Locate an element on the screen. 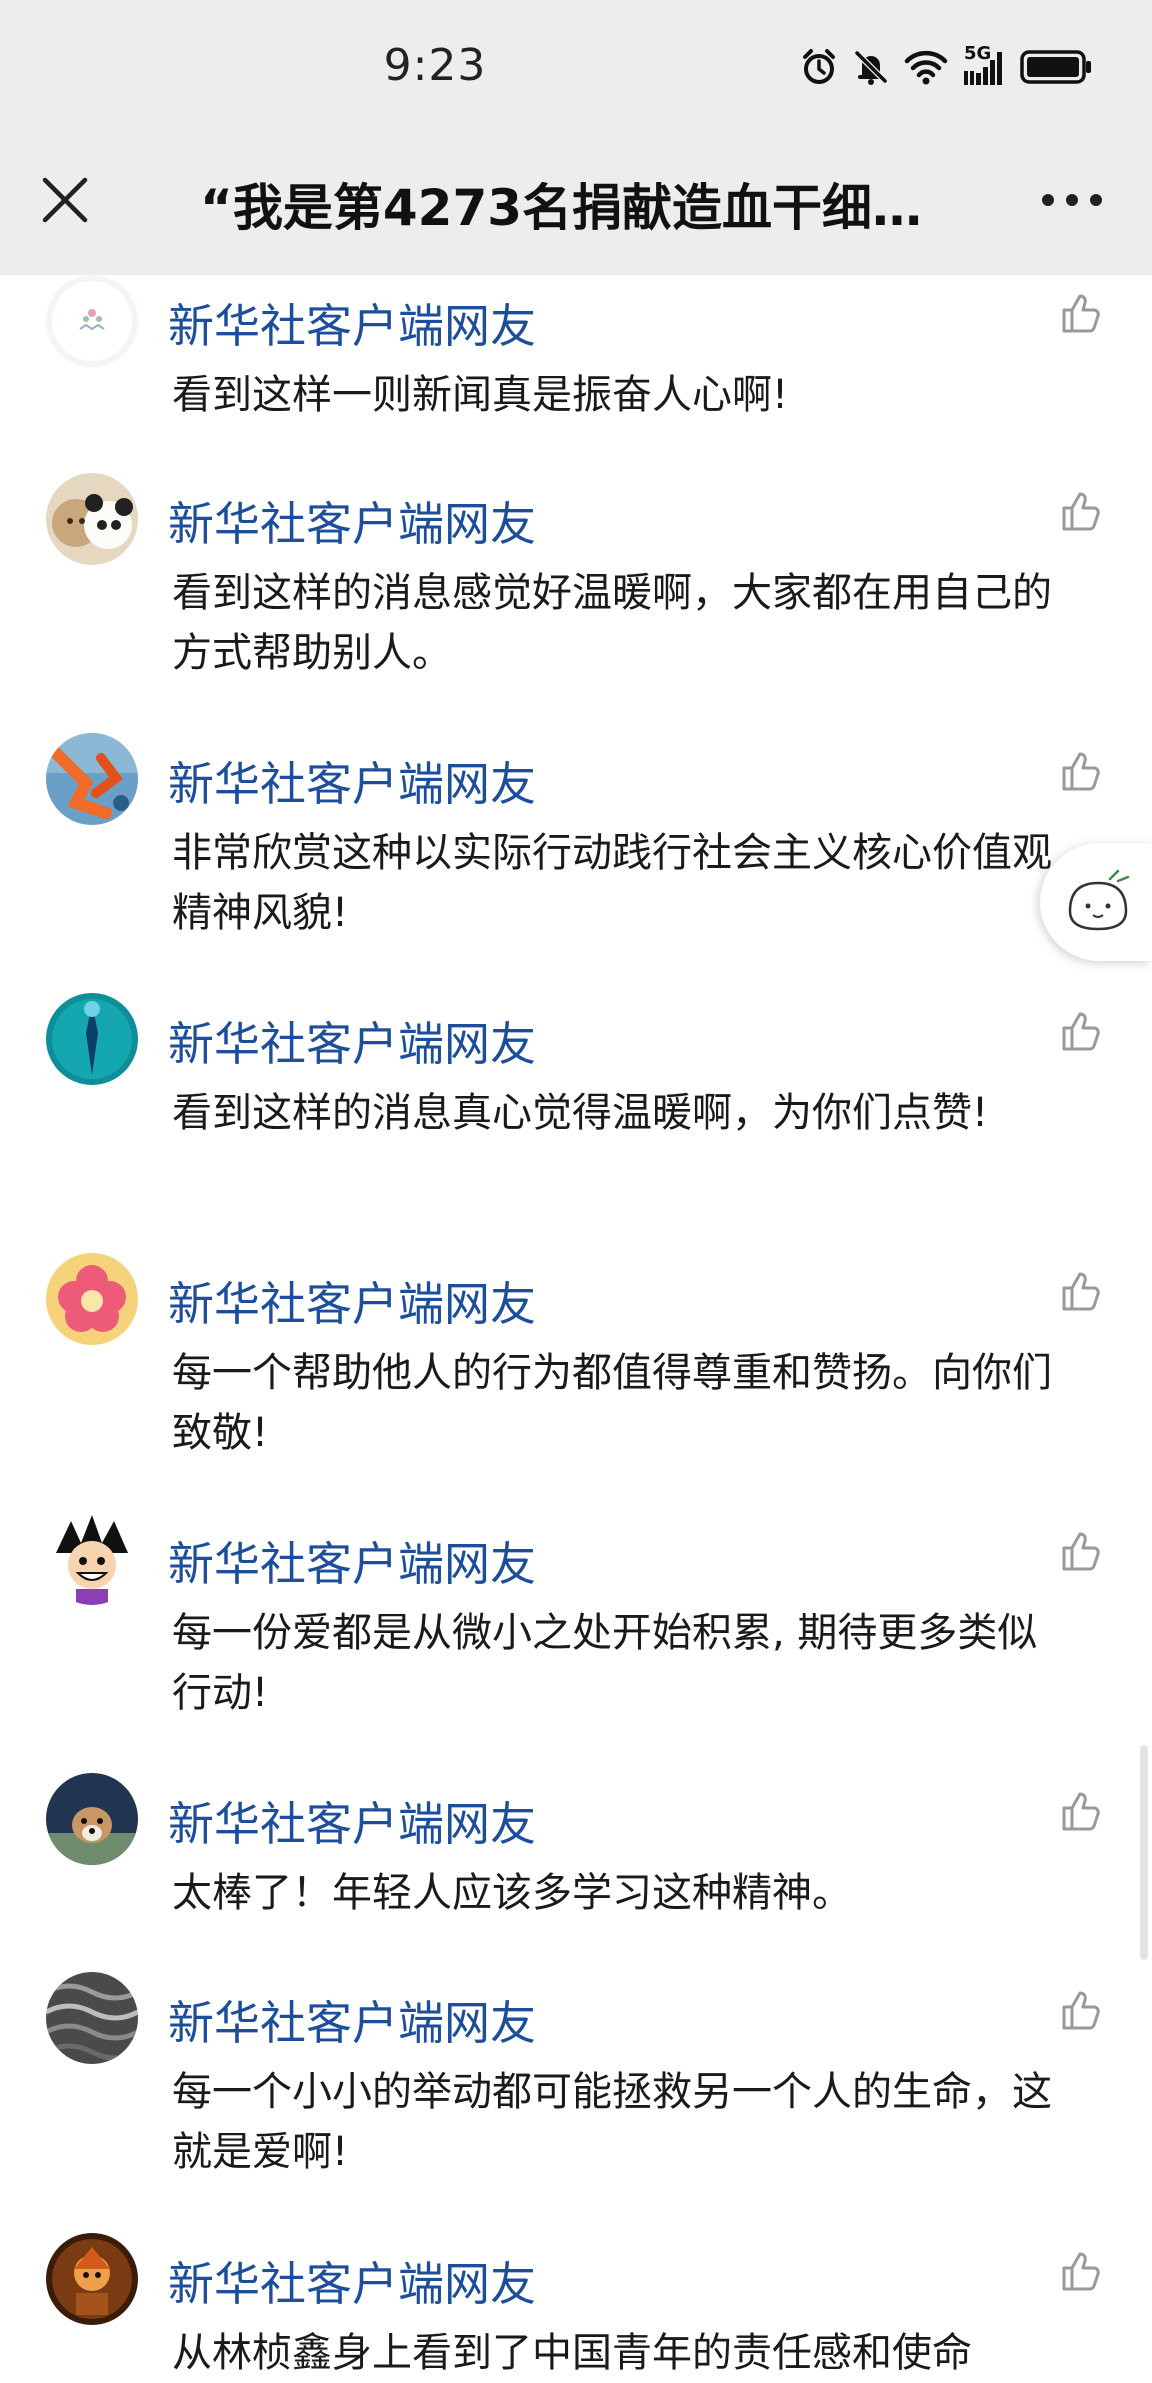 The width and height of the screenshot is (1152, 2383). mute-icon is located at coordinates (871, 67).